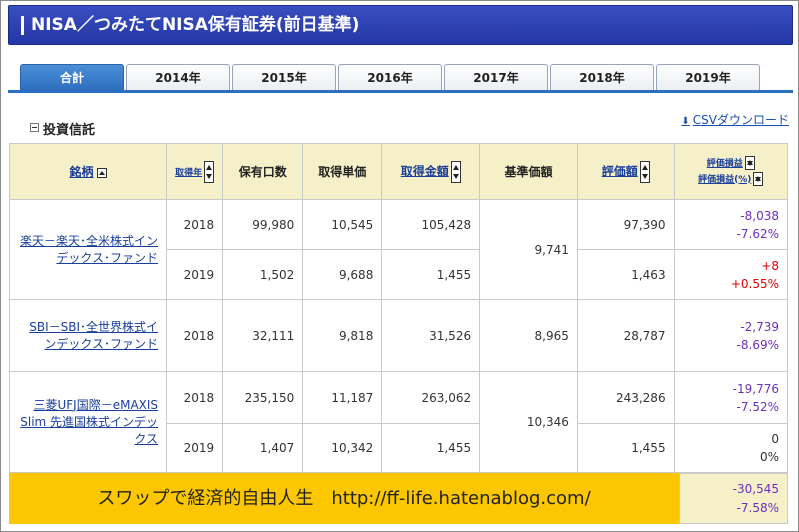 The image size is (799, 532). I want to click on units-cell: 235,150, so click(263, 397).